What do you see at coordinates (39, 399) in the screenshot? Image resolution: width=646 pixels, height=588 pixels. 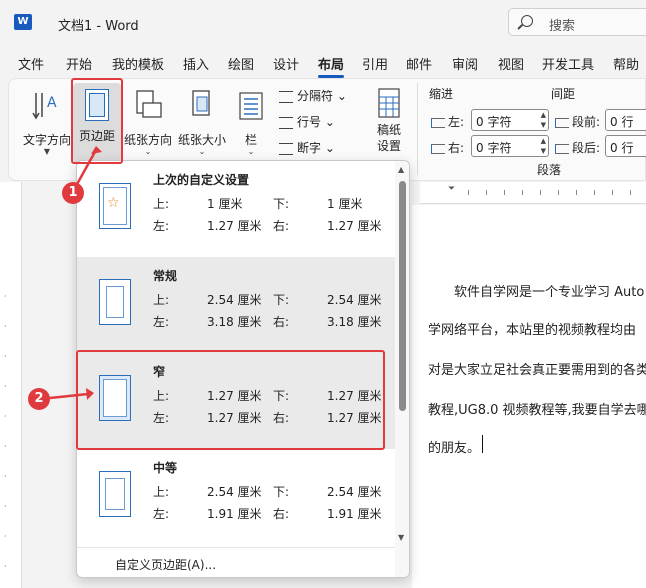 I see `annotation-badge-2: 2` at bounding box center [39, 399].